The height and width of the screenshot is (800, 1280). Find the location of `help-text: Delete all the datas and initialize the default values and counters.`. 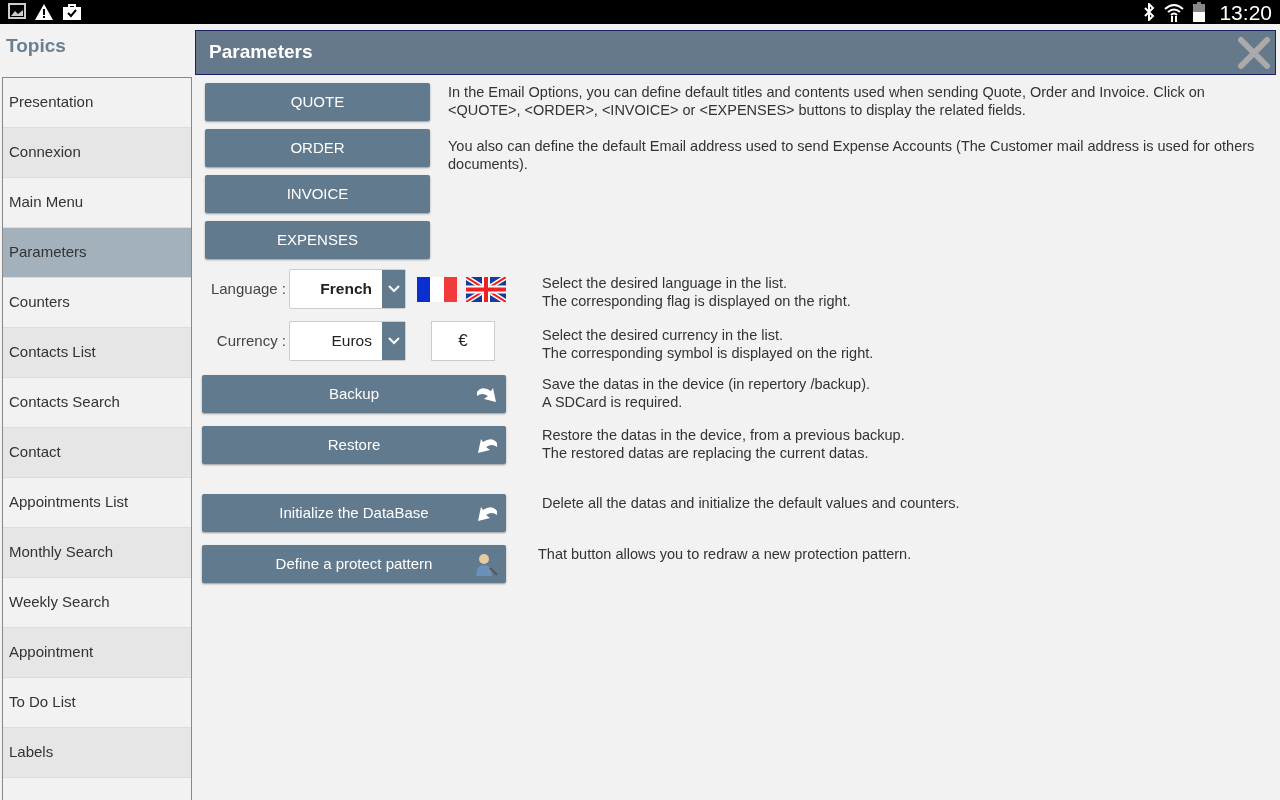

help-text: Delete all the datas and initialize the default values and counters. is located at coordinates (751, 503).